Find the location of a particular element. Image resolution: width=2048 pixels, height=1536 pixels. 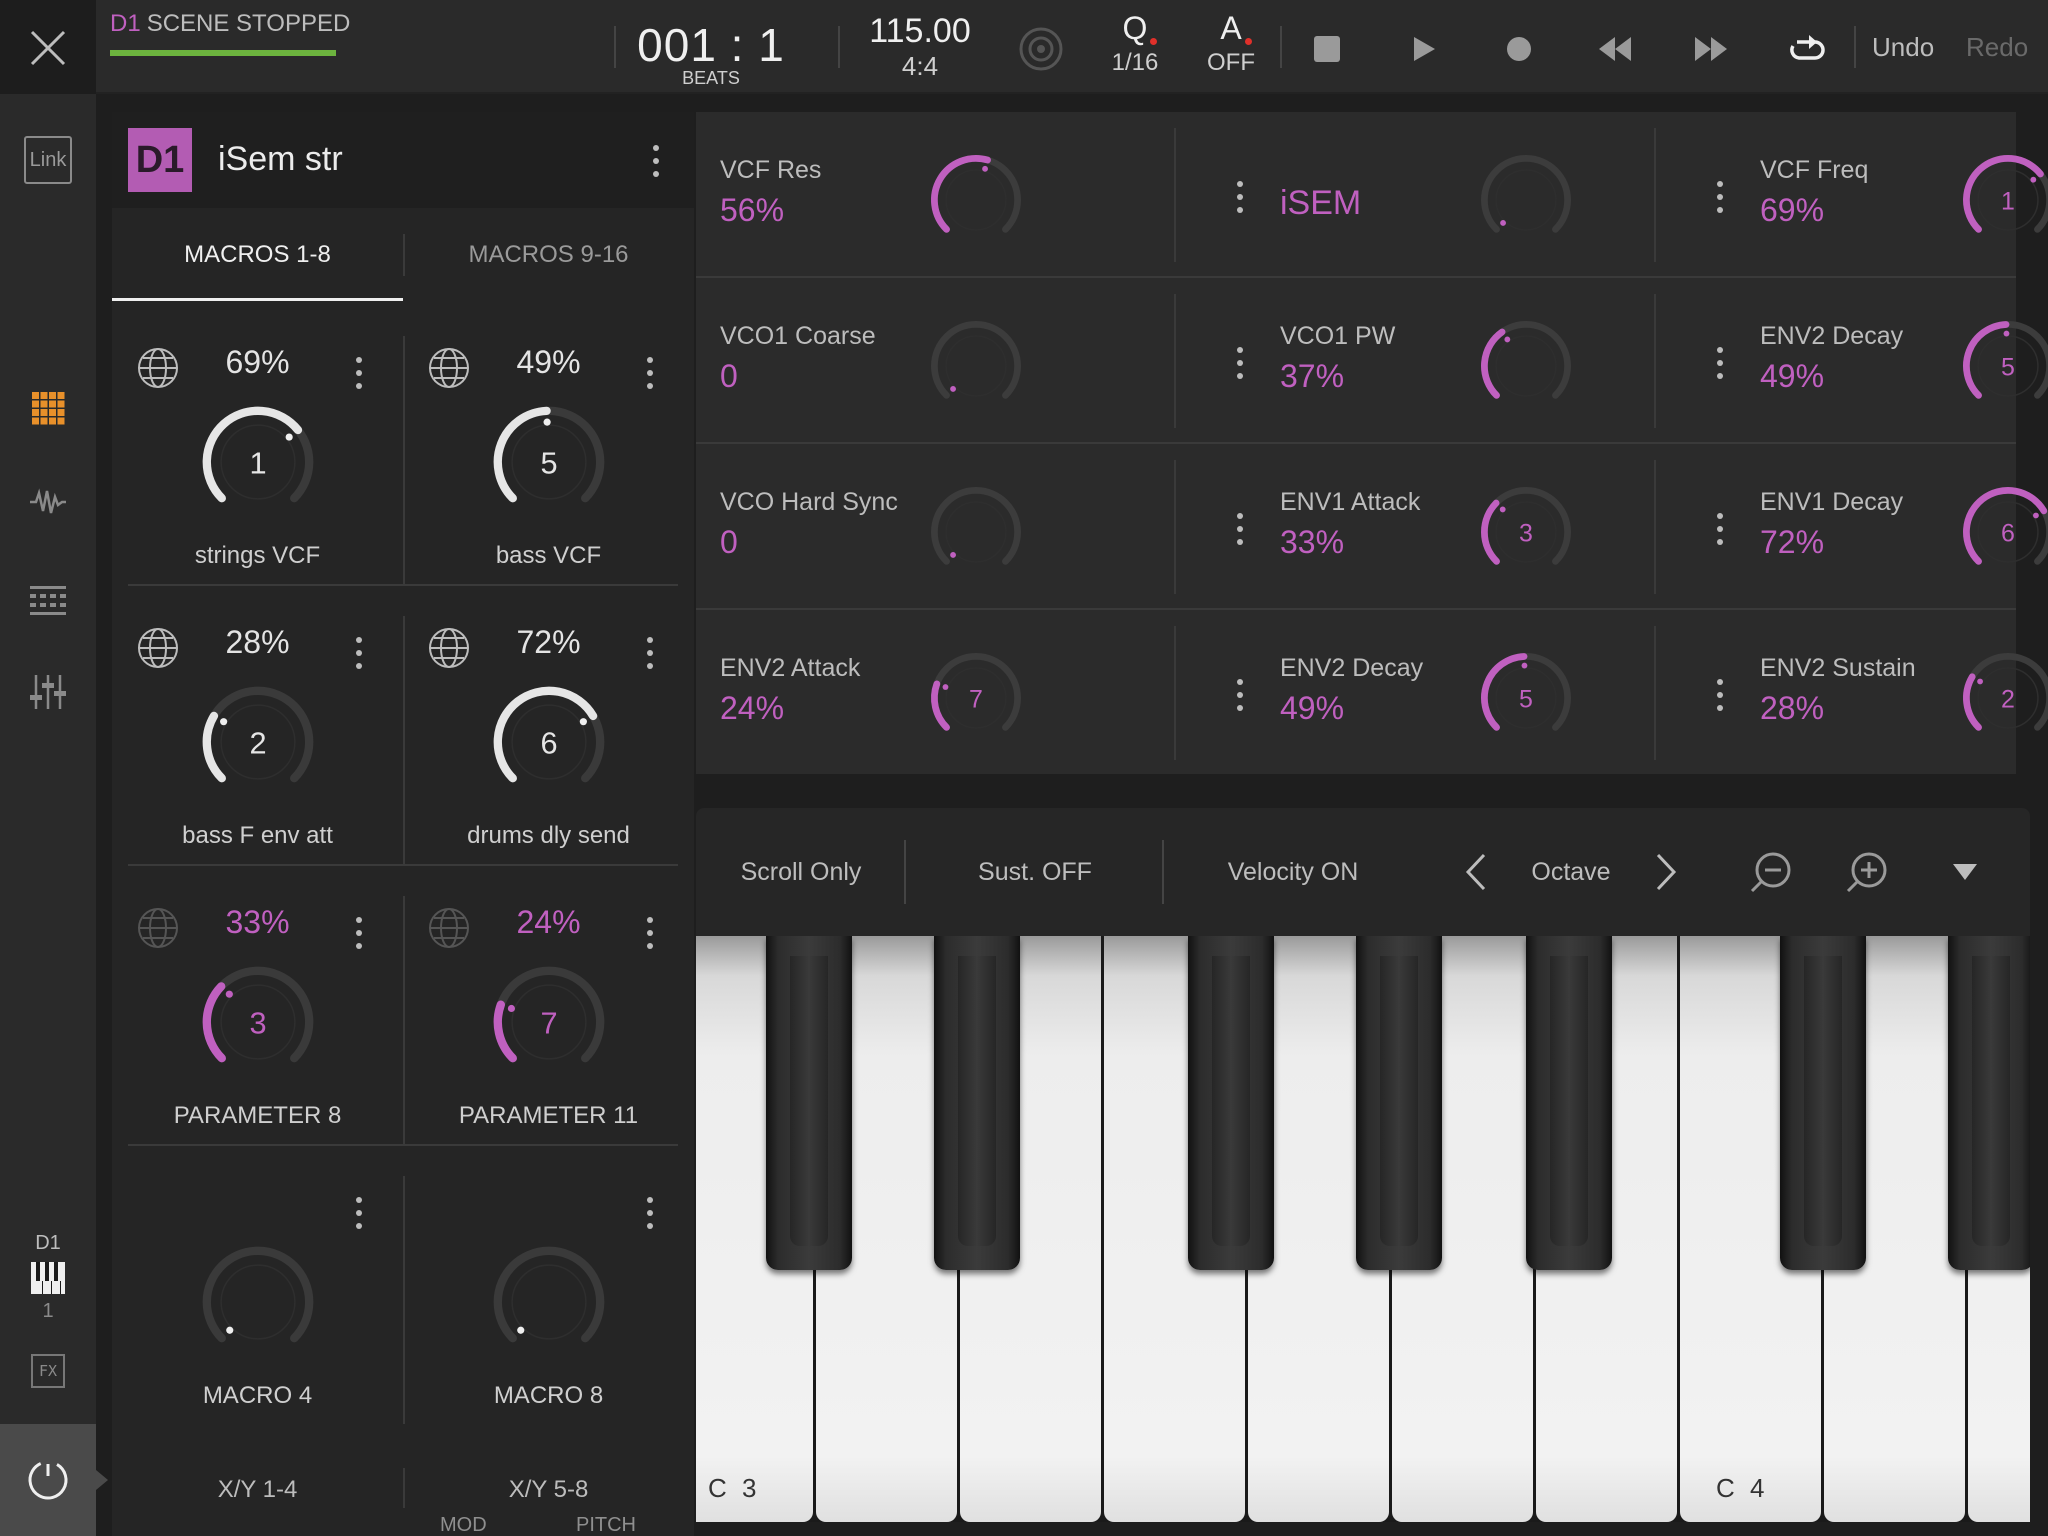

parameter-knob: 6 is located at coordinates (2002, 532).